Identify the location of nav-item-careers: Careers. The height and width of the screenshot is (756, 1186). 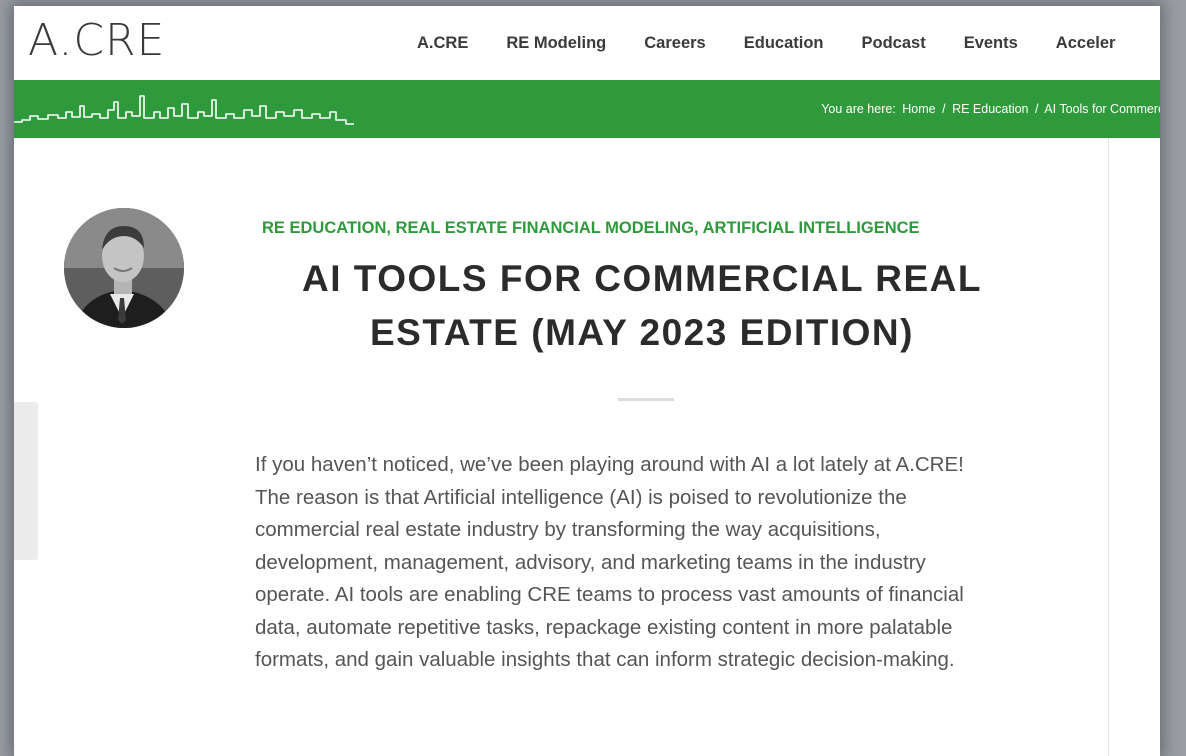
(674, 43).